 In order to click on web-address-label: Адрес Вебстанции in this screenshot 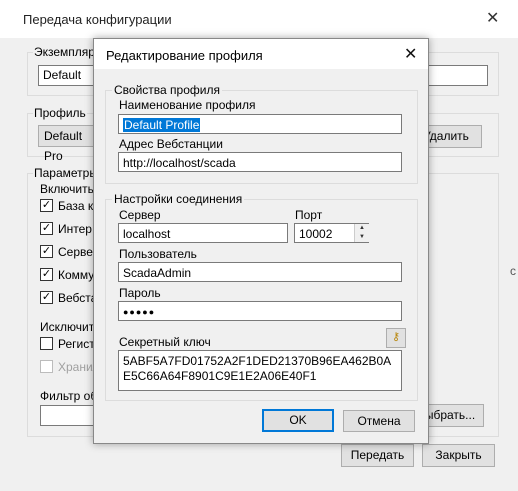, I will do `click(171, 144)`.